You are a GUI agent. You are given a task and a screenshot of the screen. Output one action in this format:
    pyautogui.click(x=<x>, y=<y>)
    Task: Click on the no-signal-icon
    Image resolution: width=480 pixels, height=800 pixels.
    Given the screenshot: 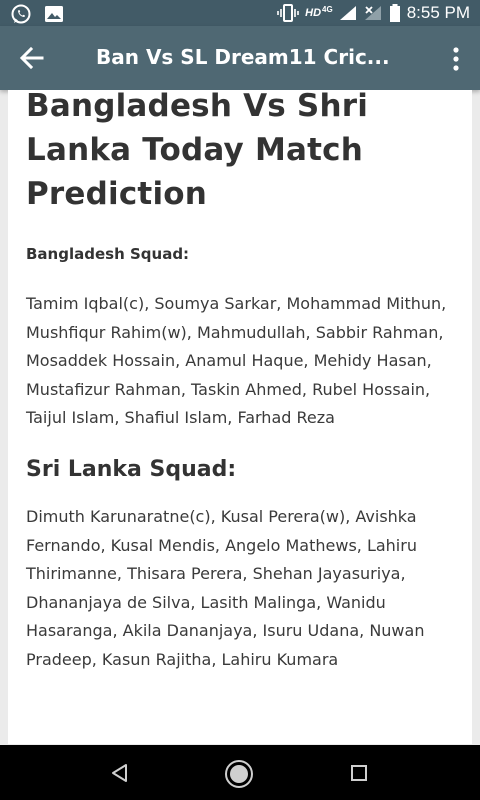 What is the action you would take?
    pyautogui.click(x=372, y=13)
    